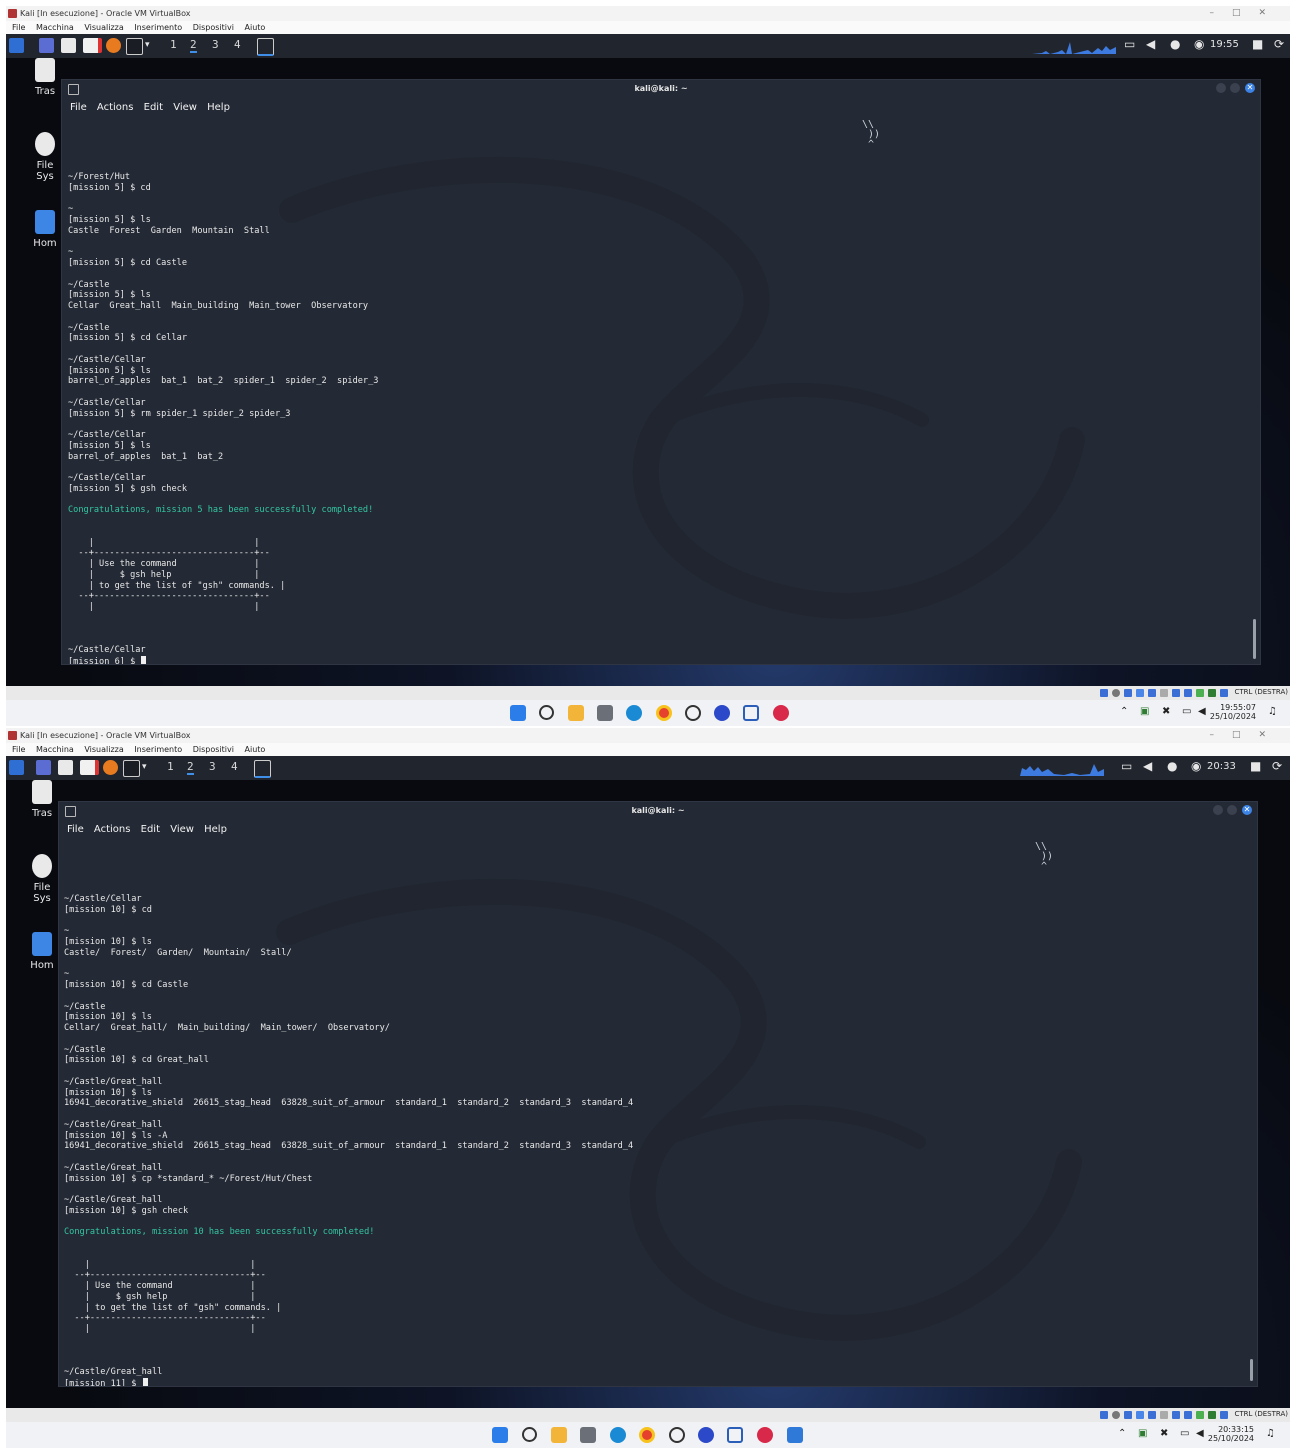  What do you see at coordinates (110, 767) in the screenshot?
I see `firefox-icon` at bounding box center [110, 767].